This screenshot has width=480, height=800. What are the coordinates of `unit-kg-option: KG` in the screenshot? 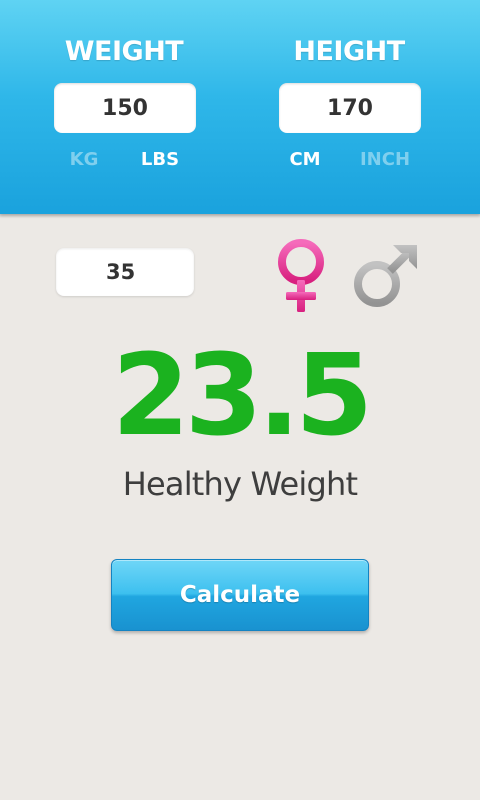 It's located at (84, 159).